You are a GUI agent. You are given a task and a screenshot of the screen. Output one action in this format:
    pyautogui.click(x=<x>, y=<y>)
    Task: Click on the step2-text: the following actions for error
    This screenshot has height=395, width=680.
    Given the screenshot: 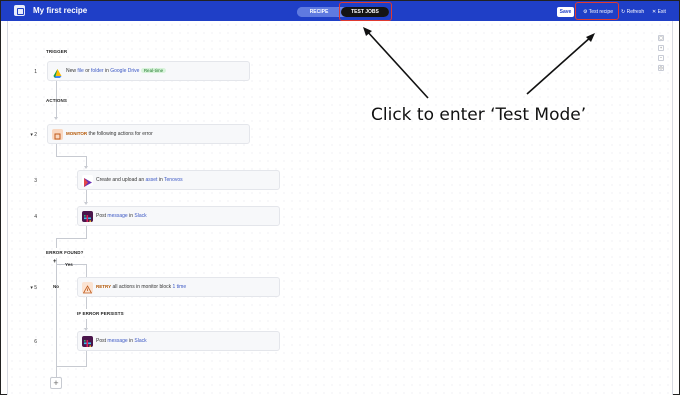 What is the action you would take?
    pyautogui.click(x=120, y=134)
    